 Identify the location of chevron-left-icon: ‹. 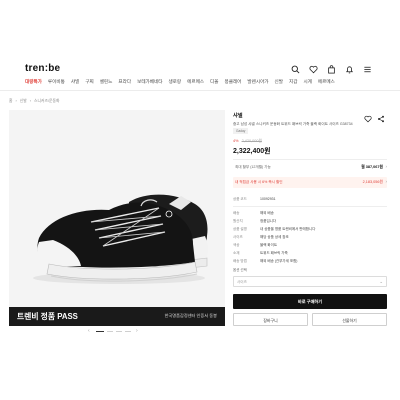
(89, 331).